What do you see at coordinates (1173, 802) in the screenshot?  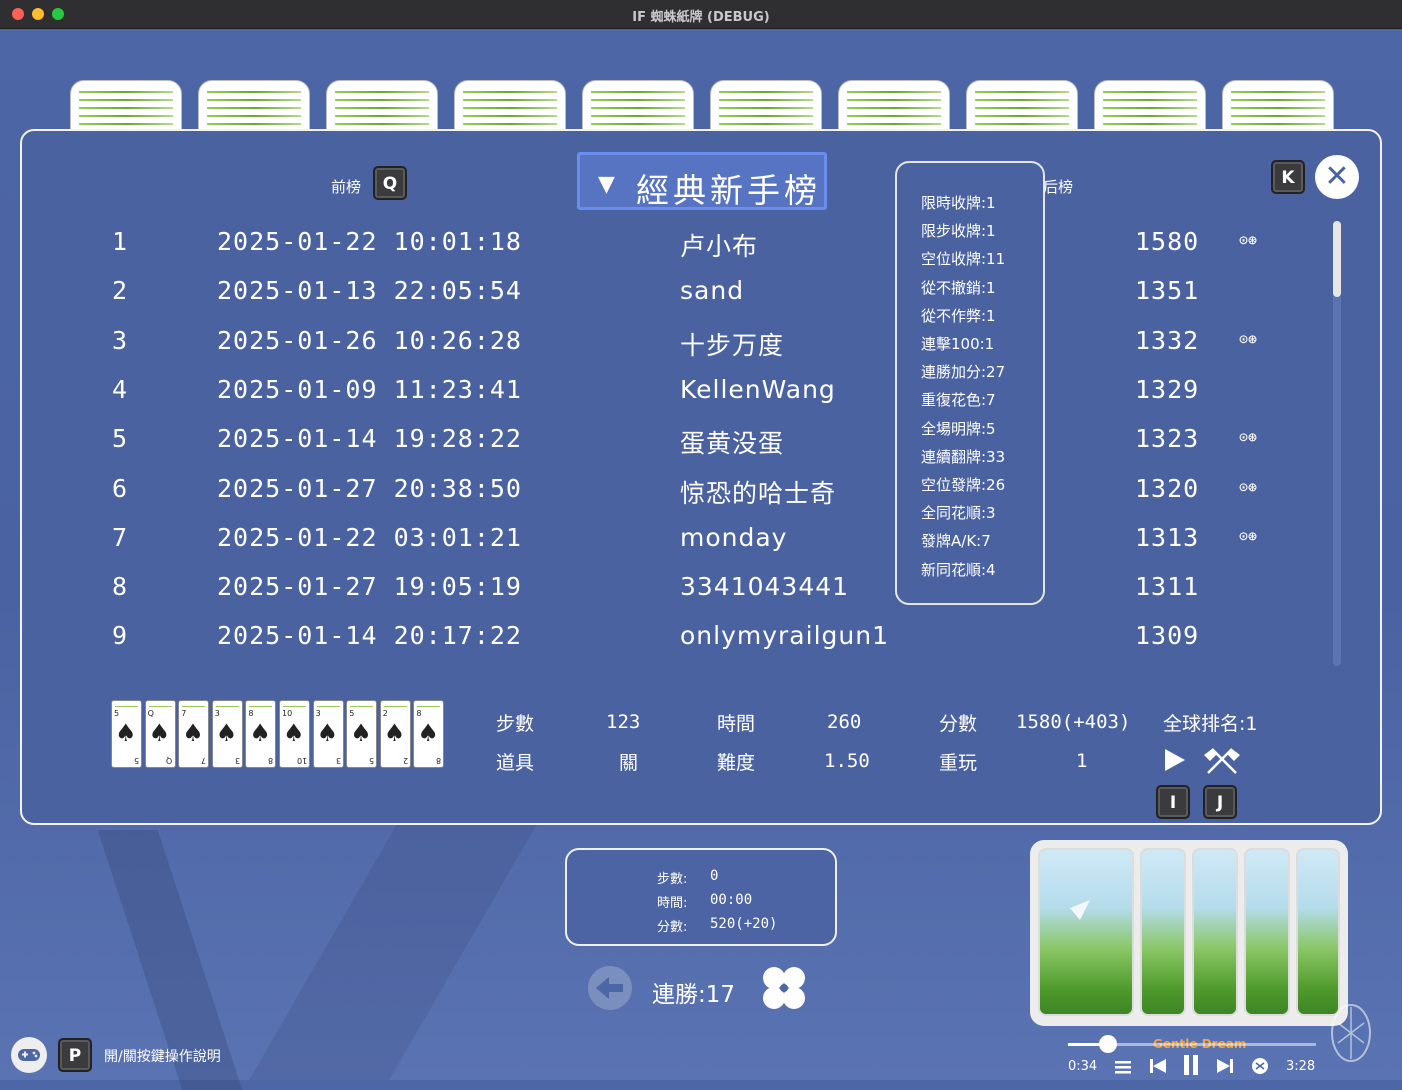 I see `key-i: I` at bounding box center [1173, 802].